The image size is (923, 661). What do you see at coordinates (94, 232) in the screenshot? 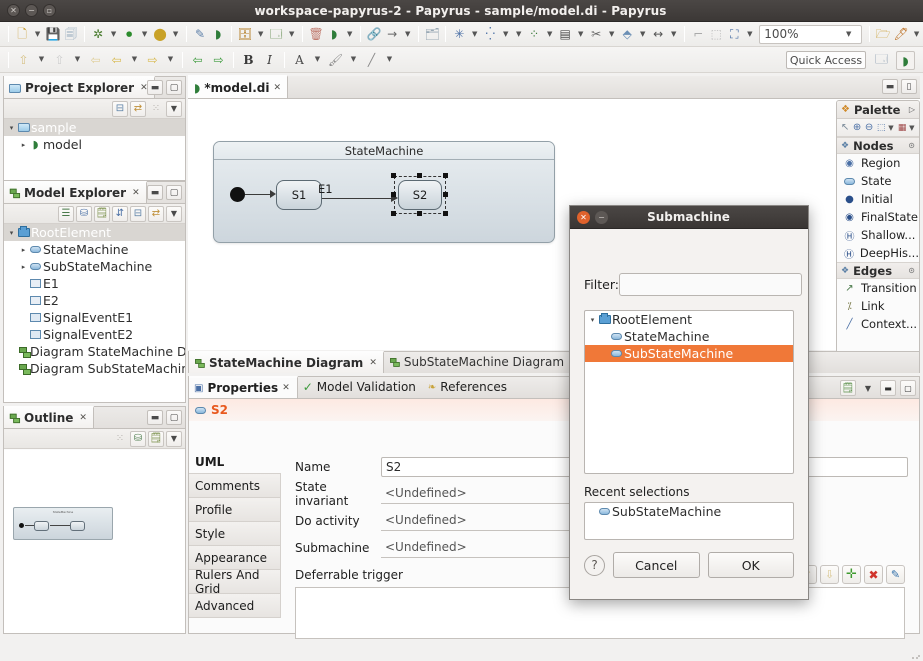
I see `model-explorer-item-row: ▾ RootElement` at bounding box center [94, 232].